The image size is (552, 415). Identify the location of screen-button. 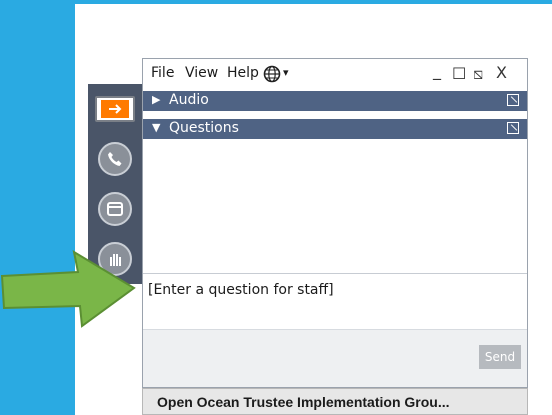
(115, 209).